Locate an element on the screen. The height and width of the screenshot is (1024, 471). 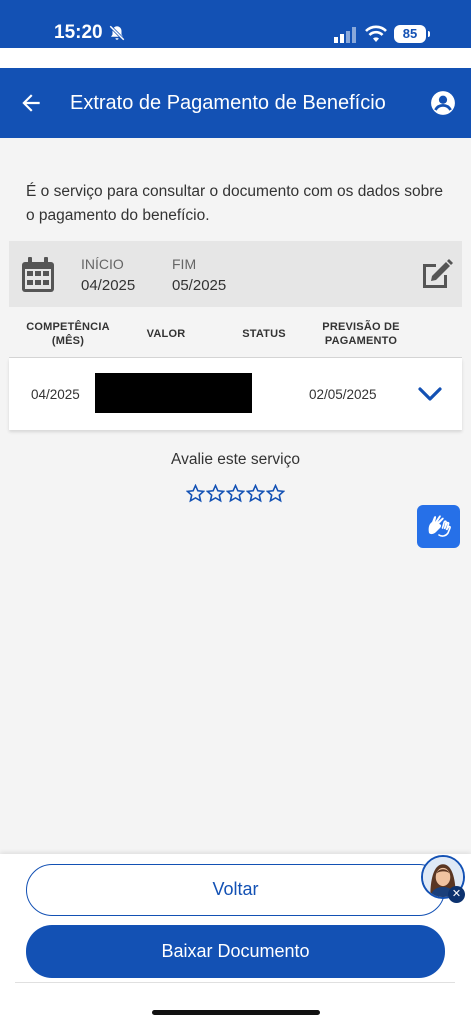
start-value: 04/2025 is located at coordinates (108, 285).